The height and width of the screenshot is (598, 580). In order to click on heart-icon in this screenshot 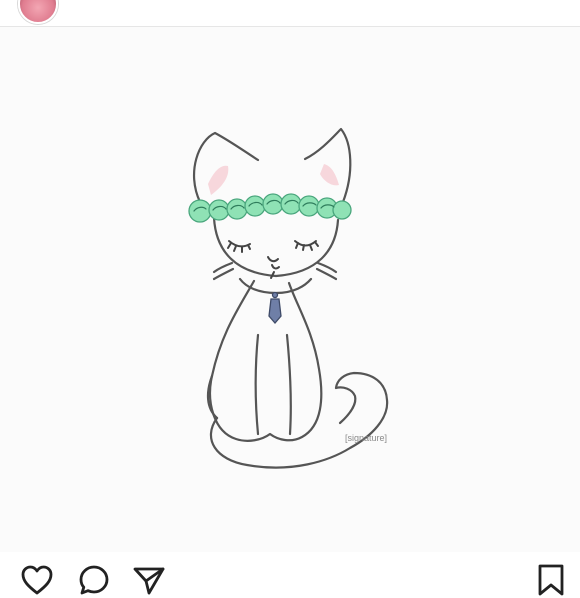, I will do `click(37, 580)`.